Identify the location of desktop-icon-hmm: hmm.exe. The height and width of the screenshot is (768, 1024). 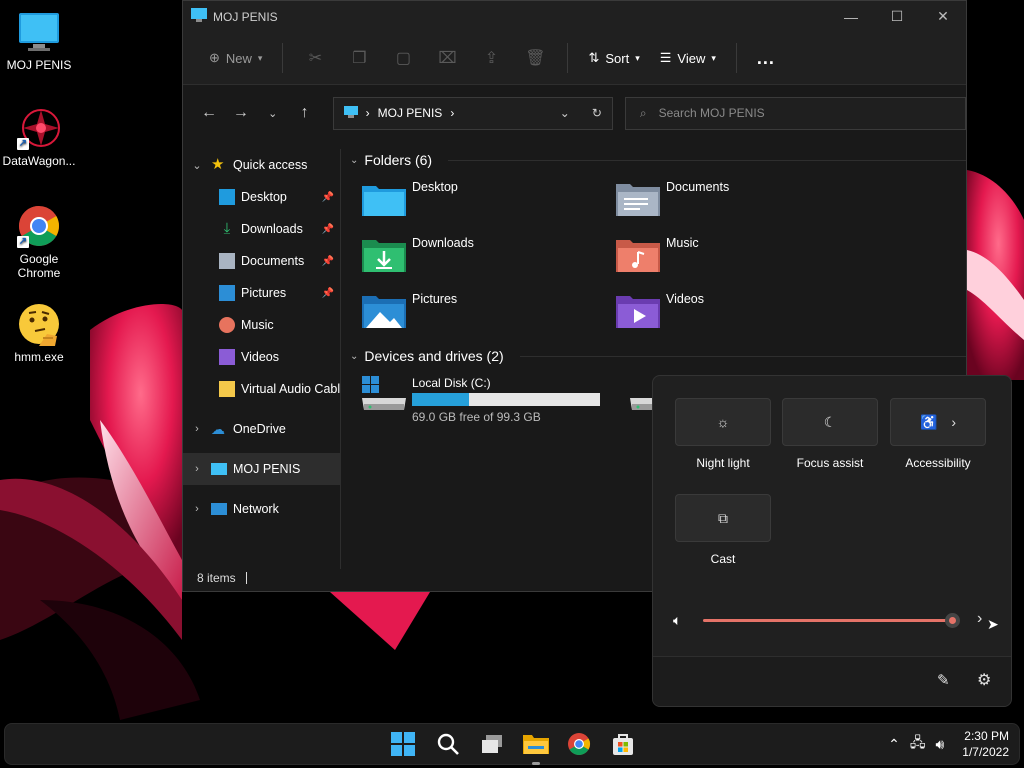
(39, 333).